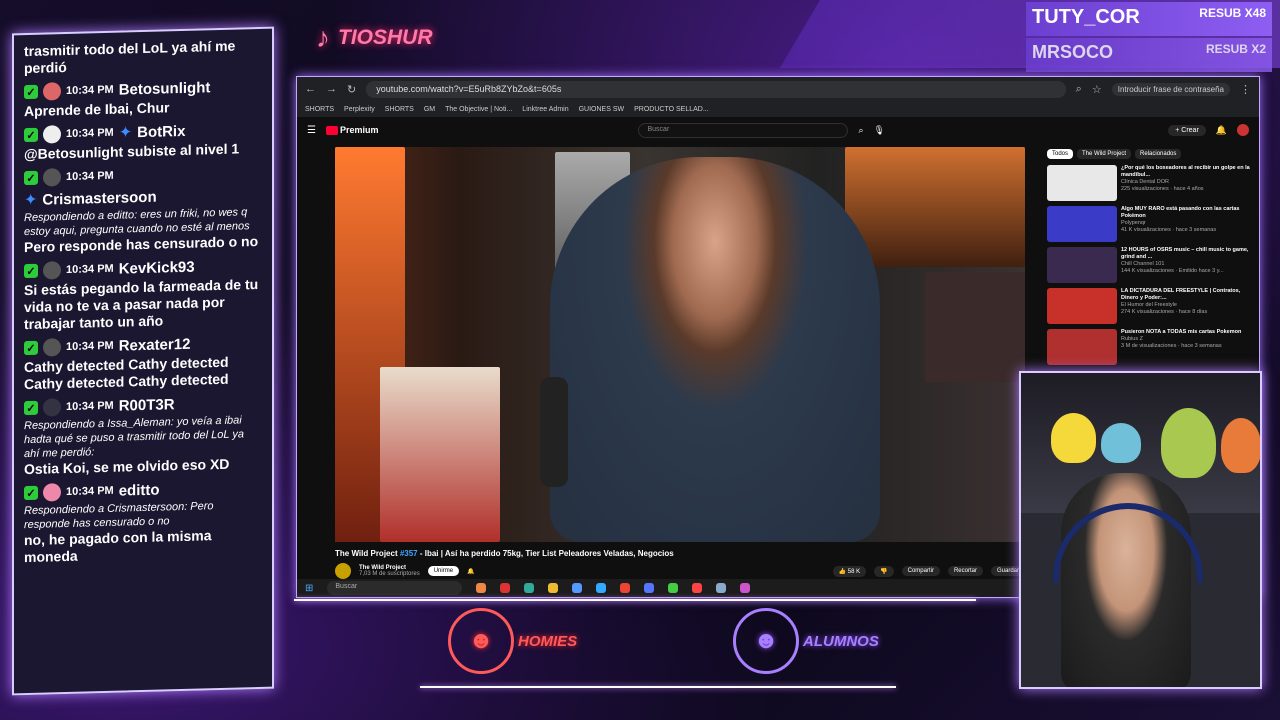 The image size is (1280, 720). I want to click on brave-icon, so click(481, 588).